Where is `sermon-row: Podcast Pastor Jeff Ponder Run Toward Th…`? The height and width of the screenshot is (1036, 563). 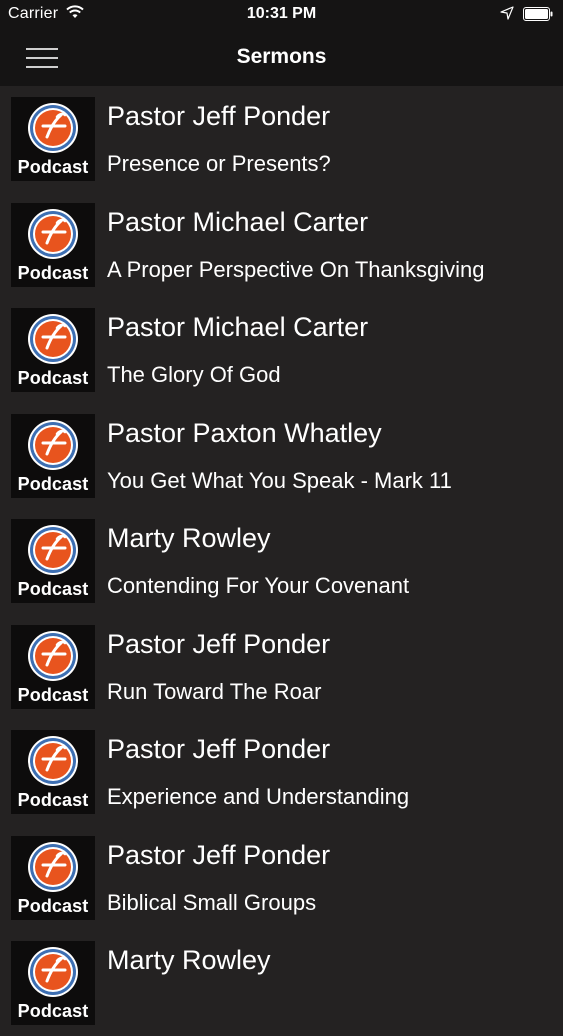
sermon-row: Podcast Pastor Jeff Ponder Run Toward Th… is located at coordinates (281, 667).